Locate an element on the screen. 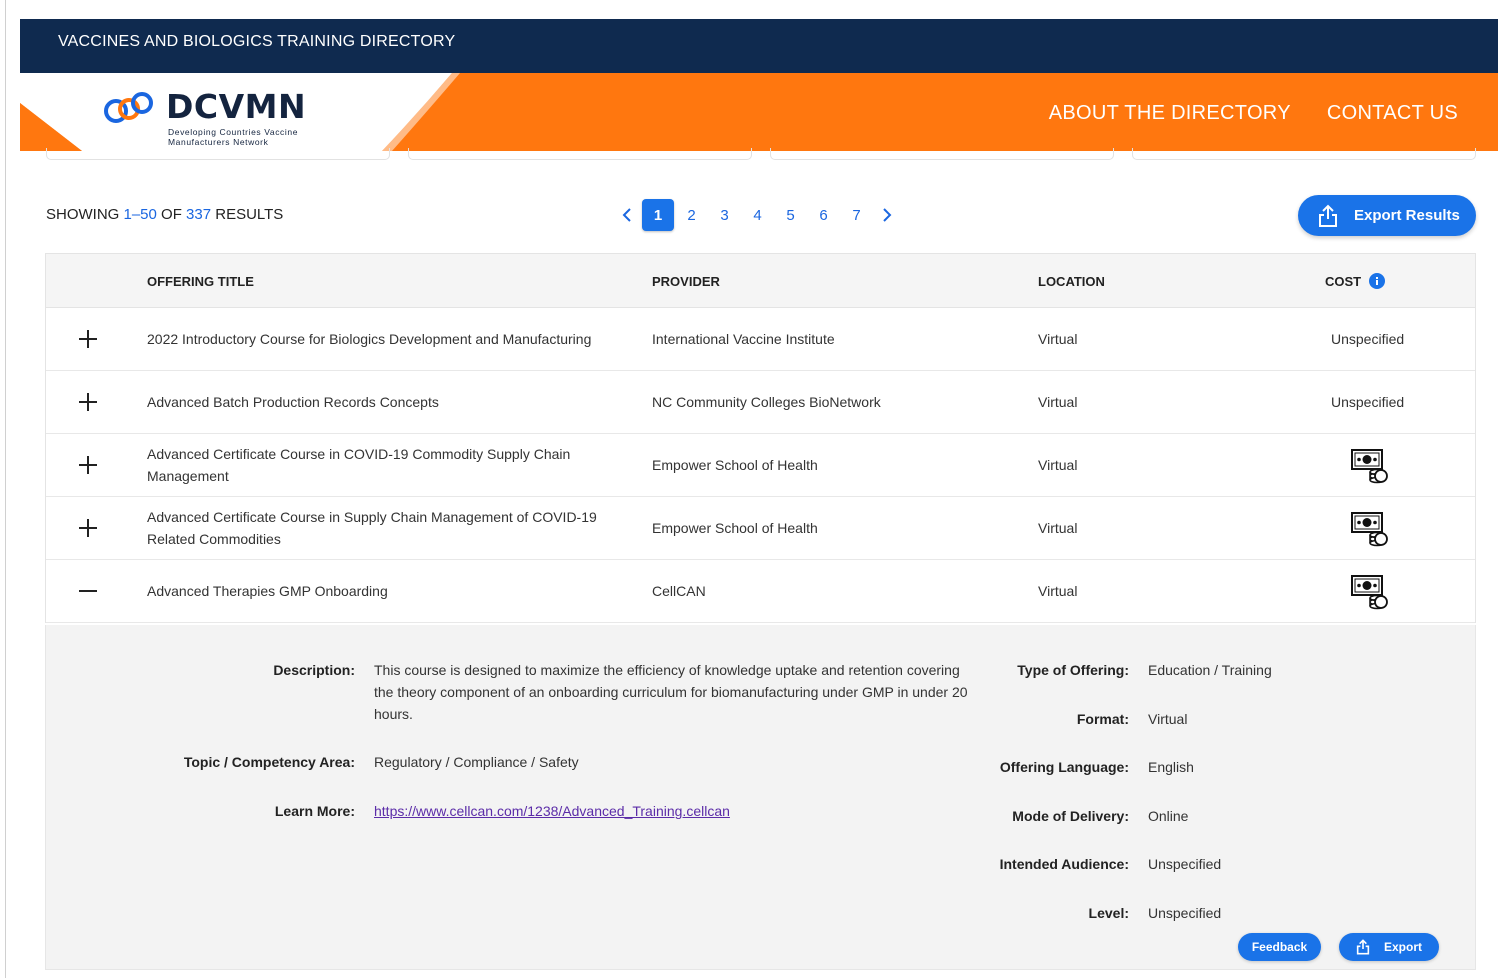 This screenshot has width=1499, height=978. main-nav: ABOUT THE DIRECTORY CONTACT US is located at coordinates (1253, 113).